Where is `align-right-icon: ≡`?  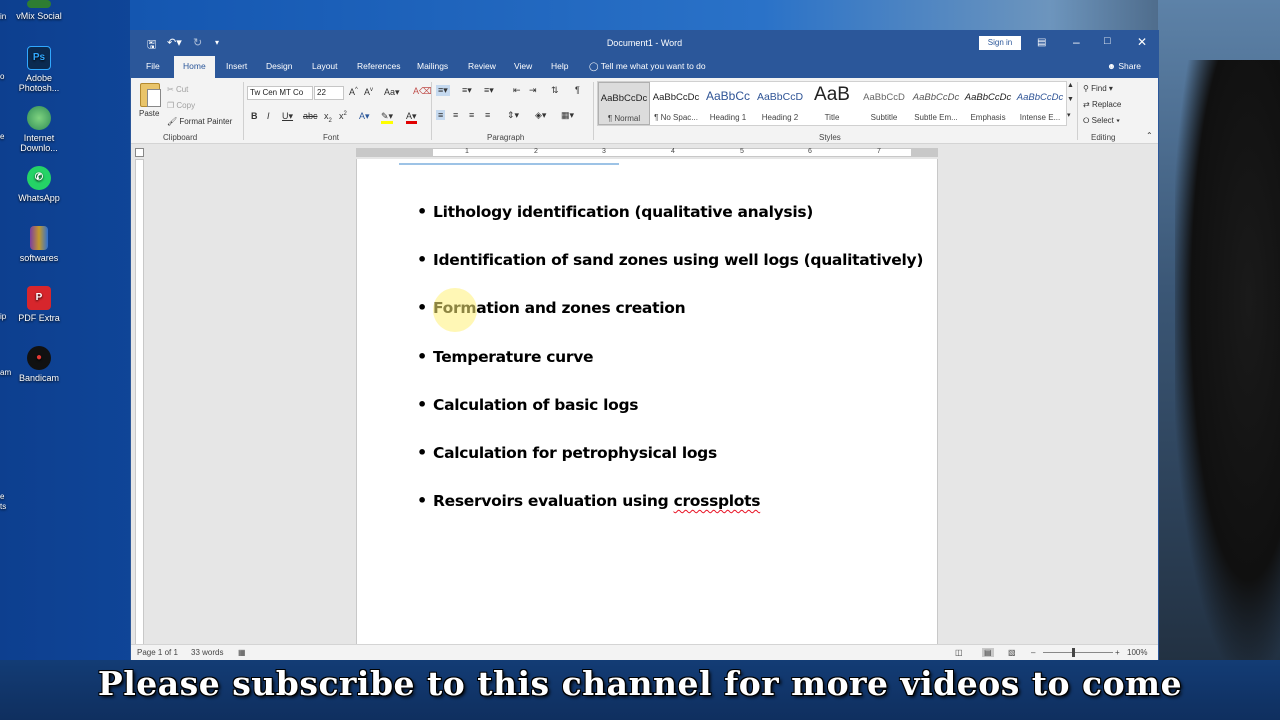
align-right-icon: ≡ is located at coordinates (471, 115).